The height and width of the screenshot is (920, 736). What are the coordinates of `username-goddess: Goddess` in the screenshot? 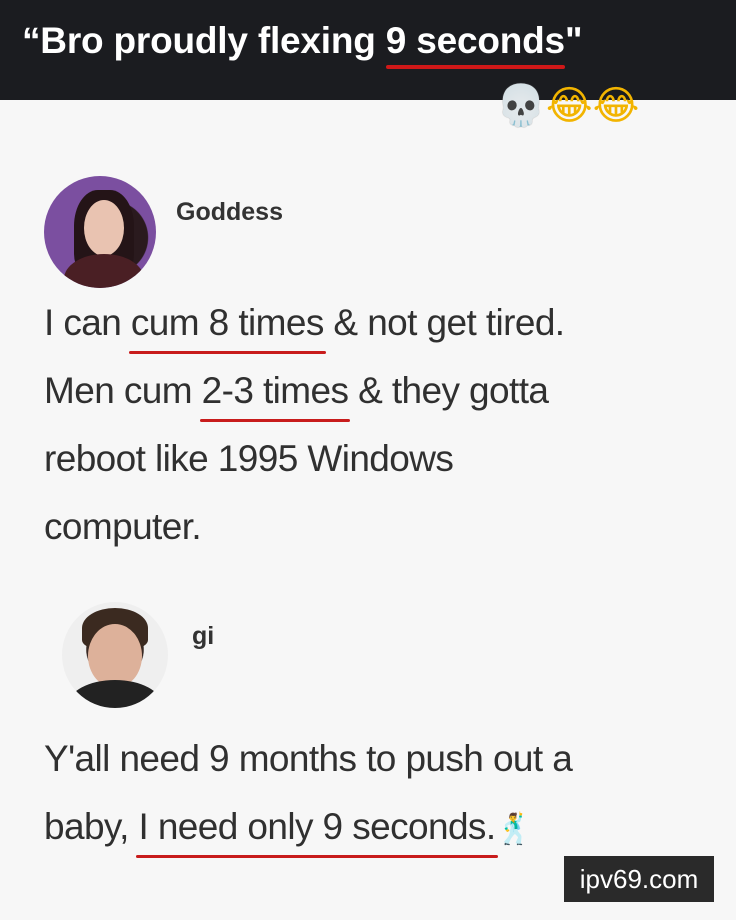 It's located at (229, 212).